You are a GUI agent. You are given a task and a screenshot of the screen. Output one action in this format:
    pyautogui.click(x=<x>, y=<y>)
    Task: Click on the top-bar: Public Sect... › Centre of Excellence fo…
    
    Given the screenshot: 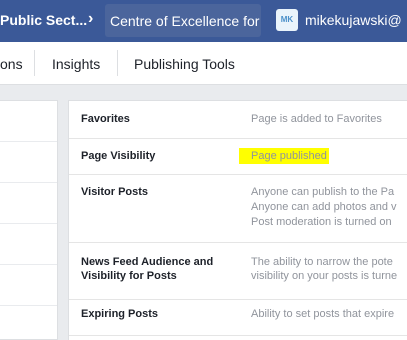 What is the action you would take?
    pyautogui.click(x=203, y=21)
    